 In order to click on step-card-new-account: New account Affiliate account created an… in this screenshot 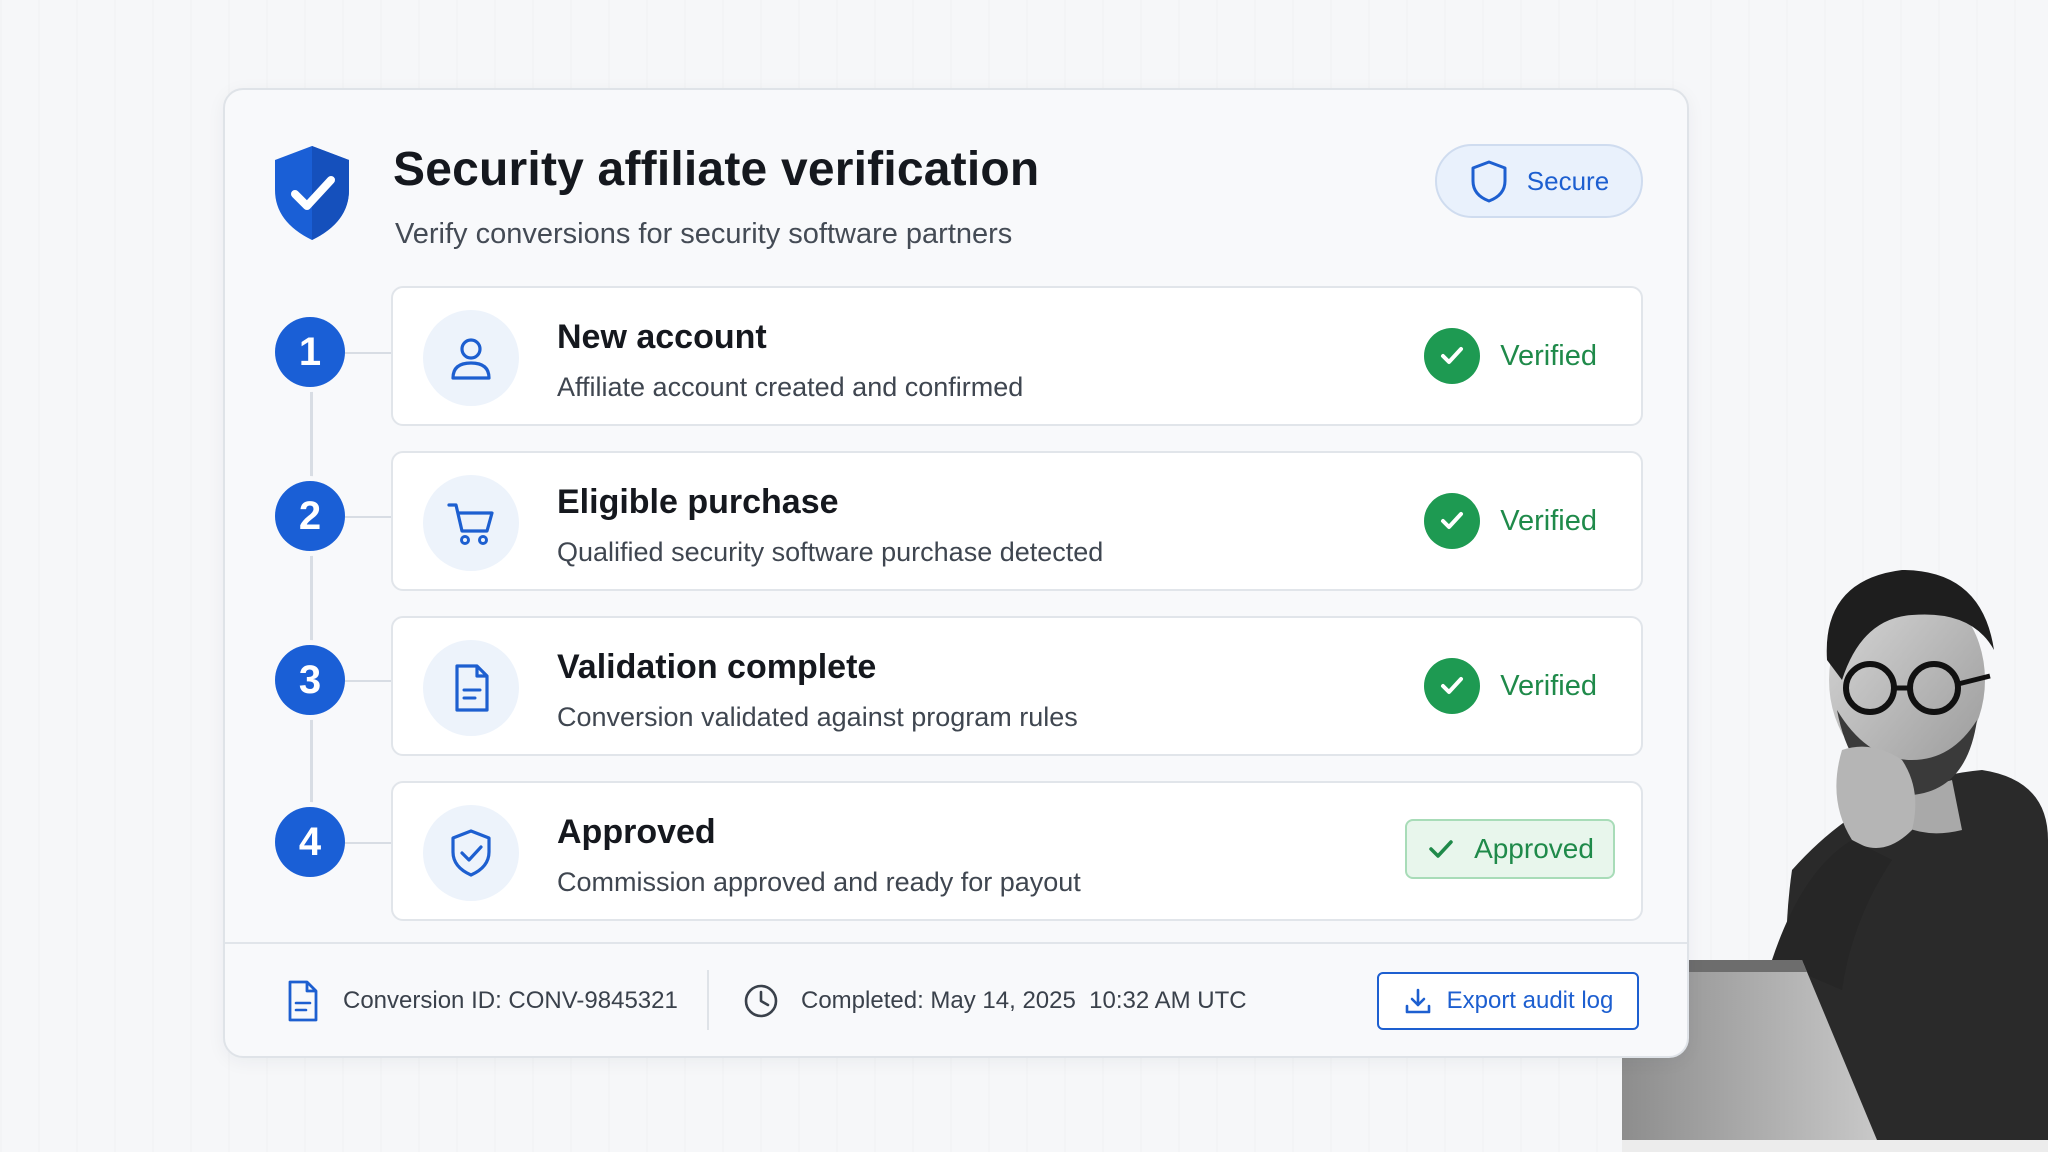, I will do `click(1017, 356)`.